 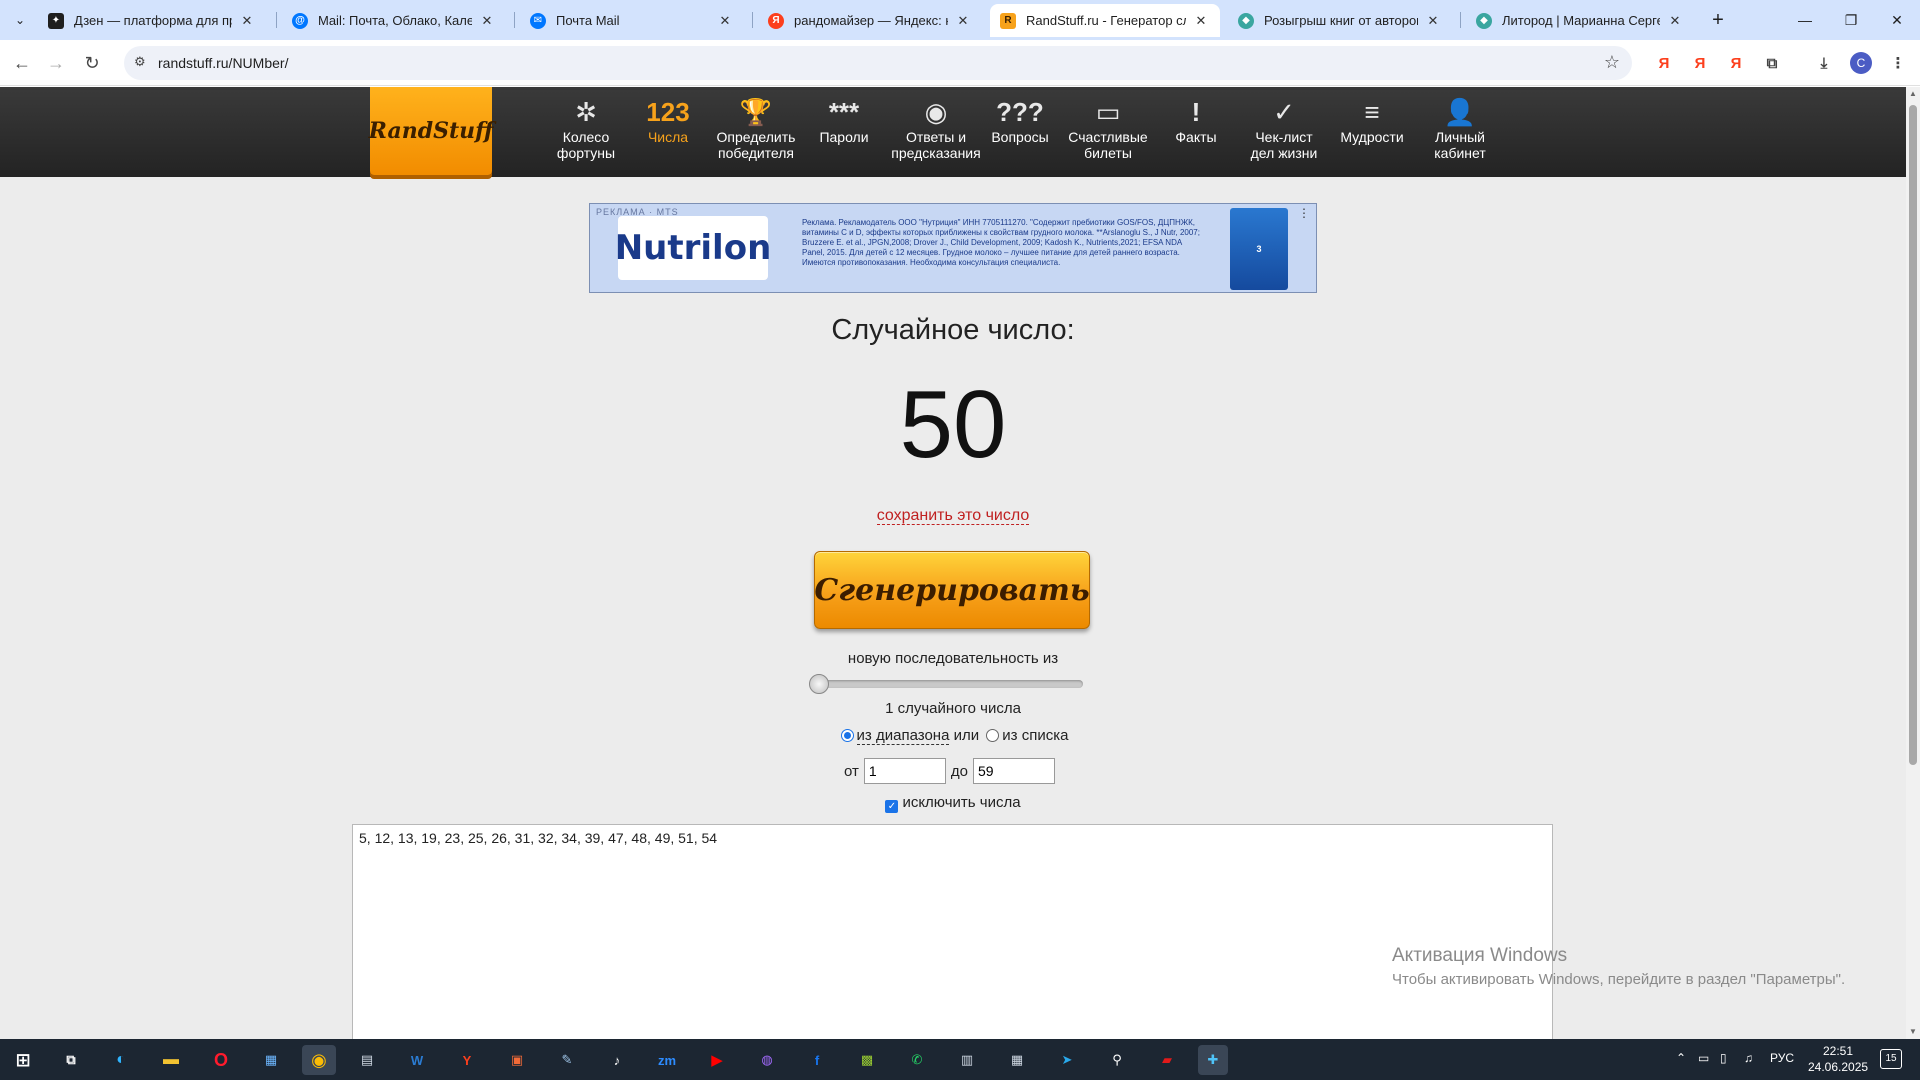 What do you see at coordinates (1580, 20) in the screenshot?
I see `tab-litorod: ◆ Литород | Марианна Сергеев ✕` at bounding box center [1580, 20].